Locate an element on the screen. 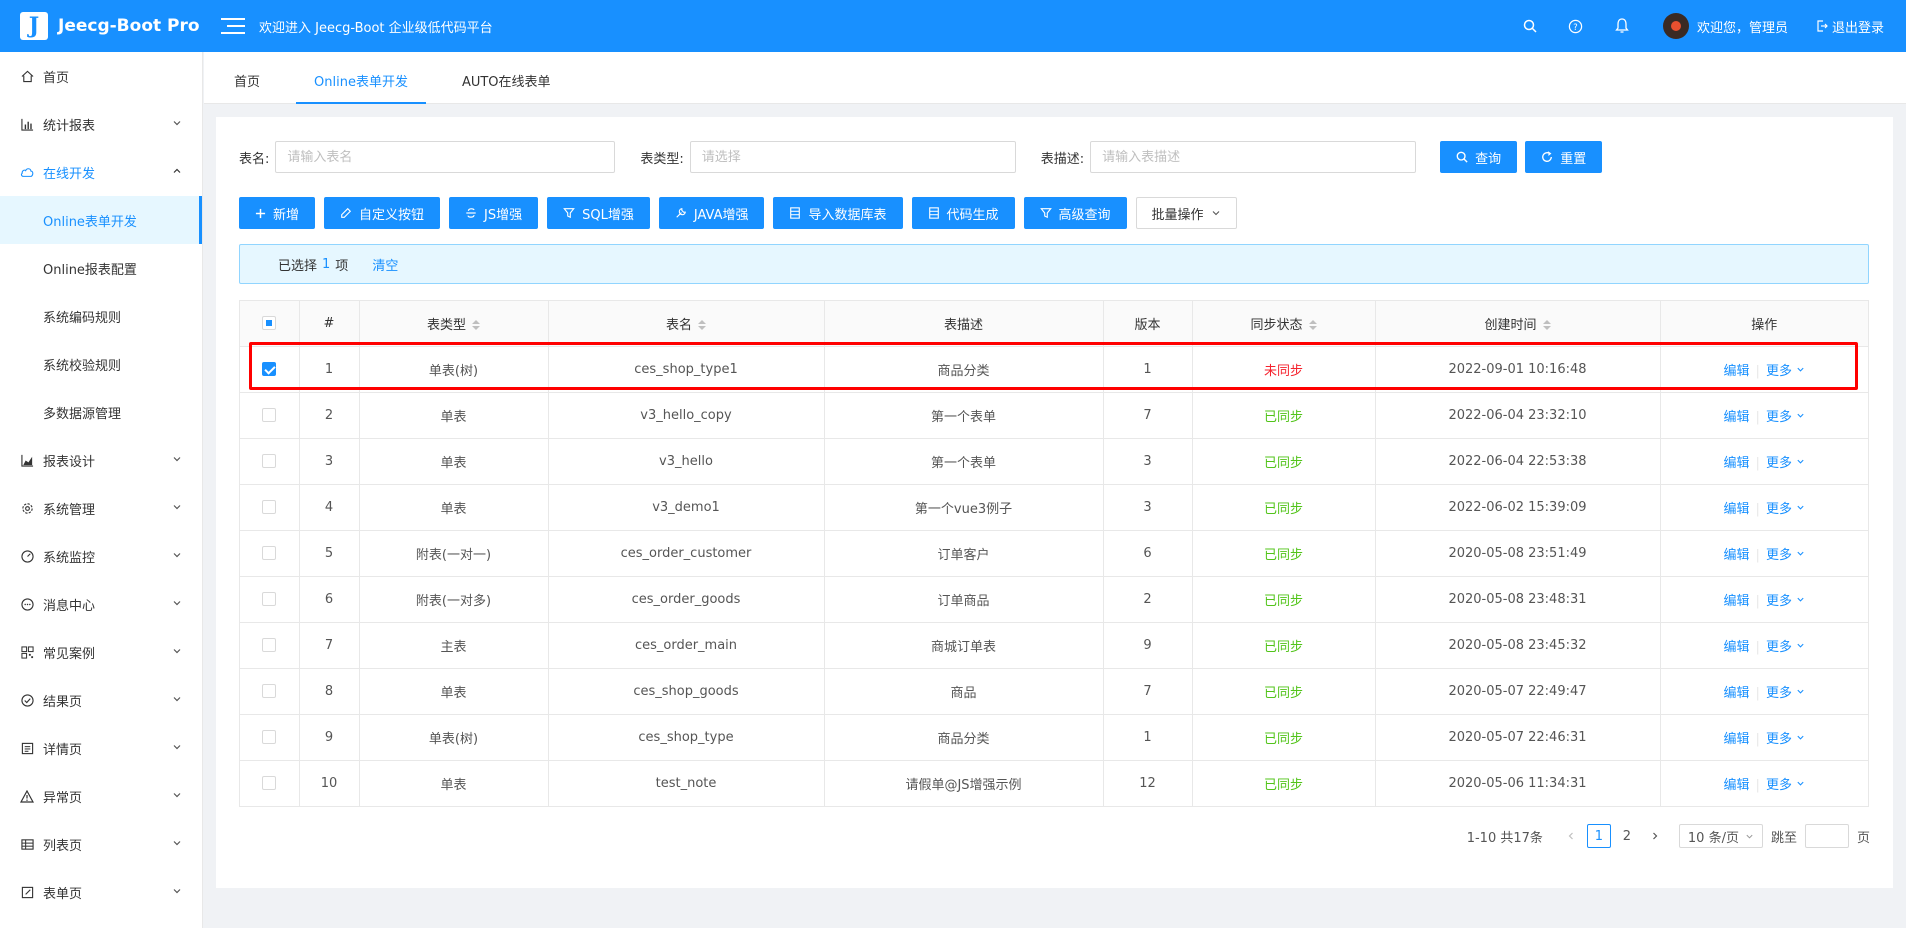  select-all-checkbox is located at coordinates (269, 323).